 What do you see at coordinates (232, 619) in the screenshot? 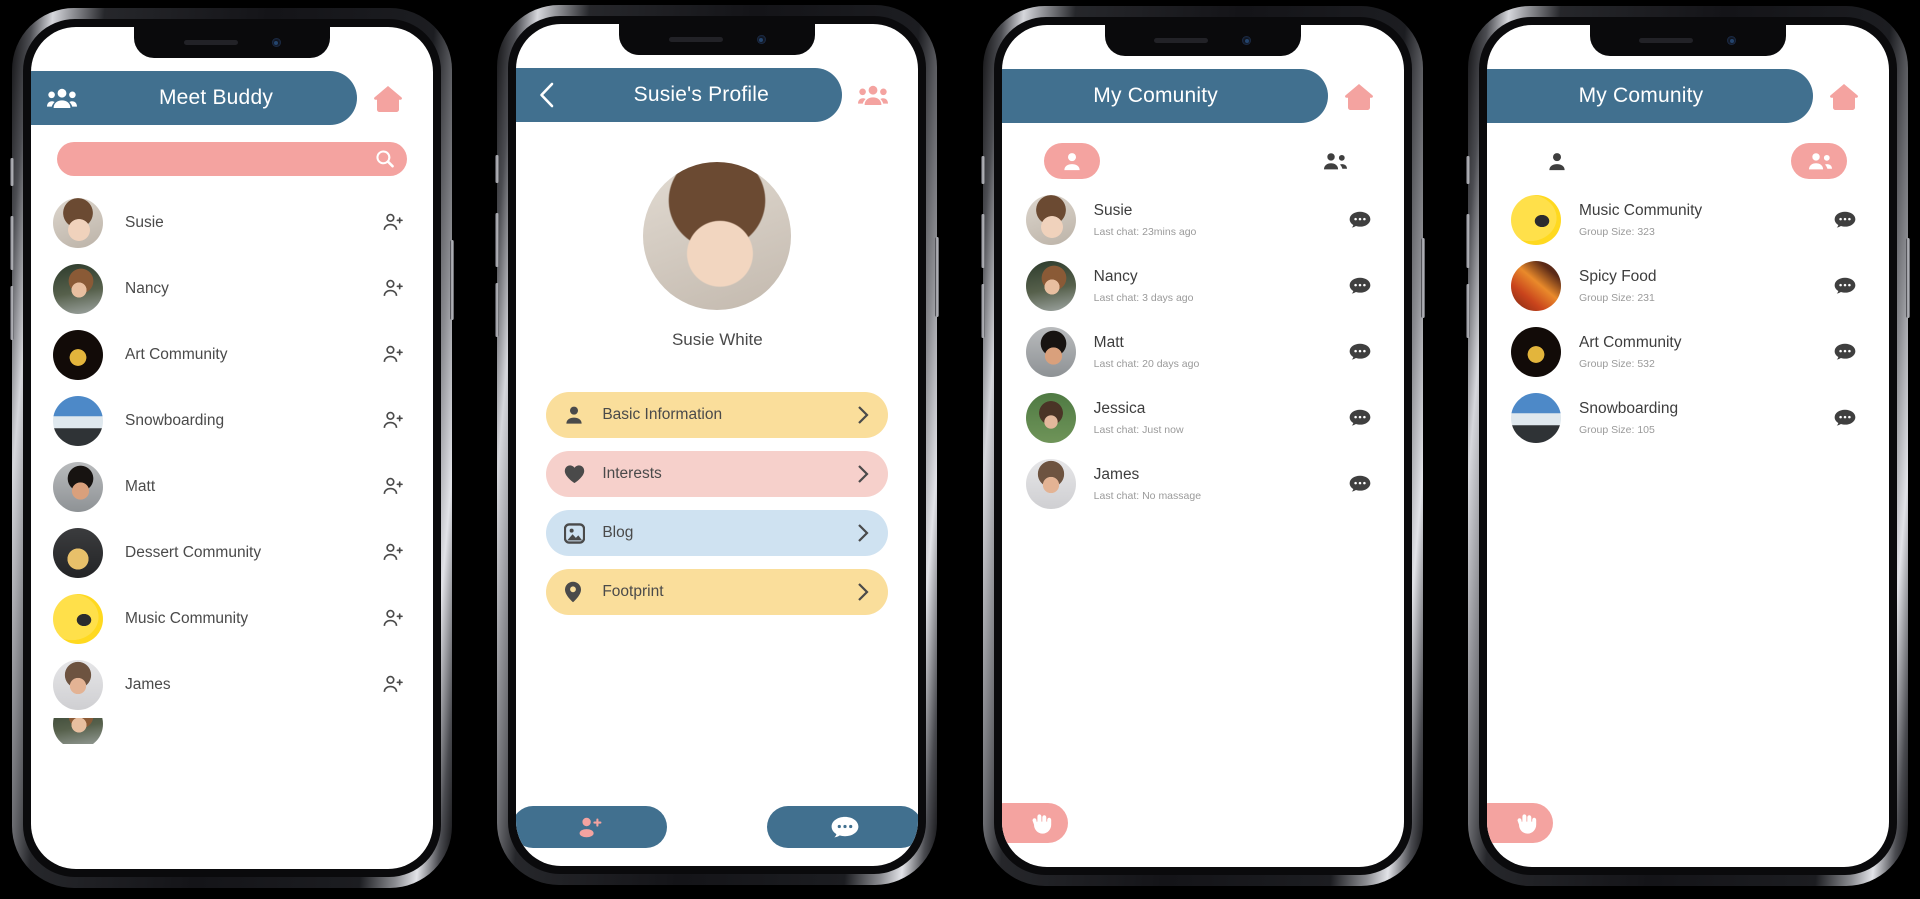
I see `list-item: Music Community` at bounding box center [232, 619].